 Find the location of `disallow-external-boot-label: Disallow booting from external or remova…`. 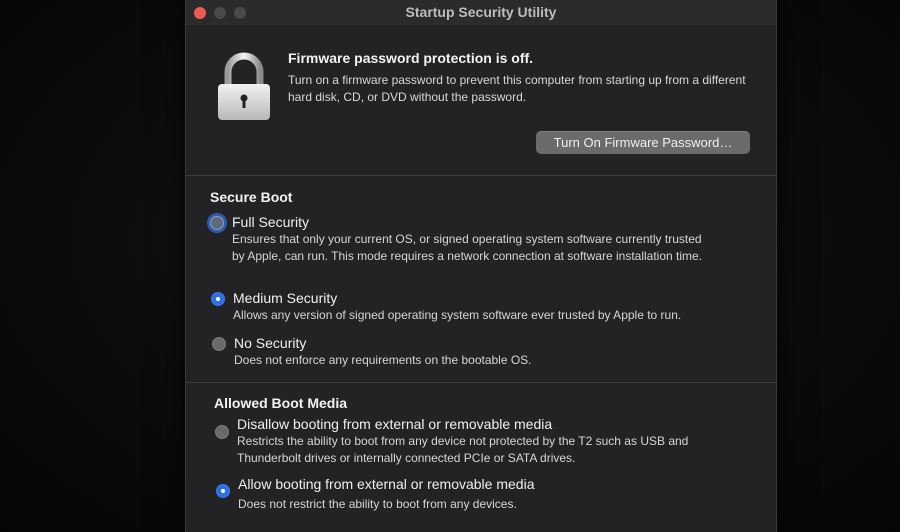

disallow-external-boot-label: Disallow booting from external or remova… is located at coordinates (394, 424).